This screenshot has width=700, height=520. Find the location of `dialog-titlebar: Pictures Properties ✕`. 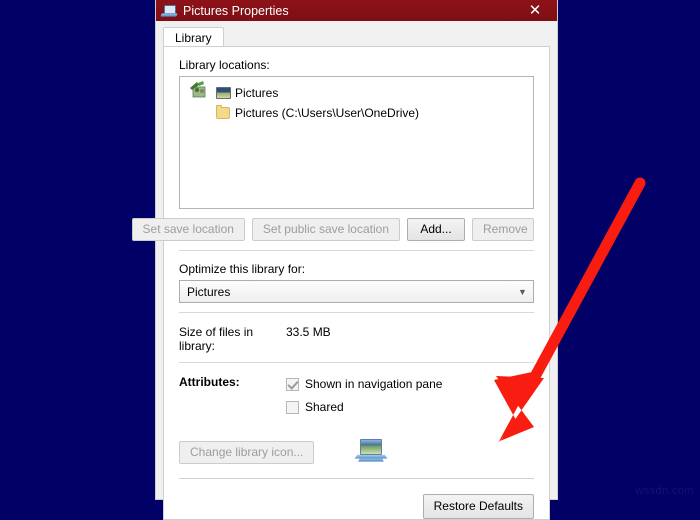

dialog-titlebar: Pictures Properties ✕ is located at coordinates (356, 10).